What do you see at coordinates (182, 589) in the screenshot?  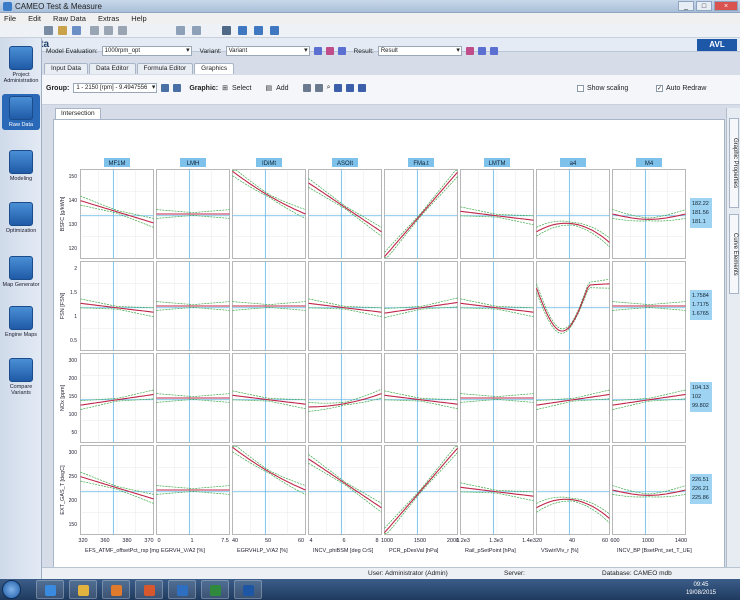 I see `taskbar-cameo` at bounding box center [182, 589].